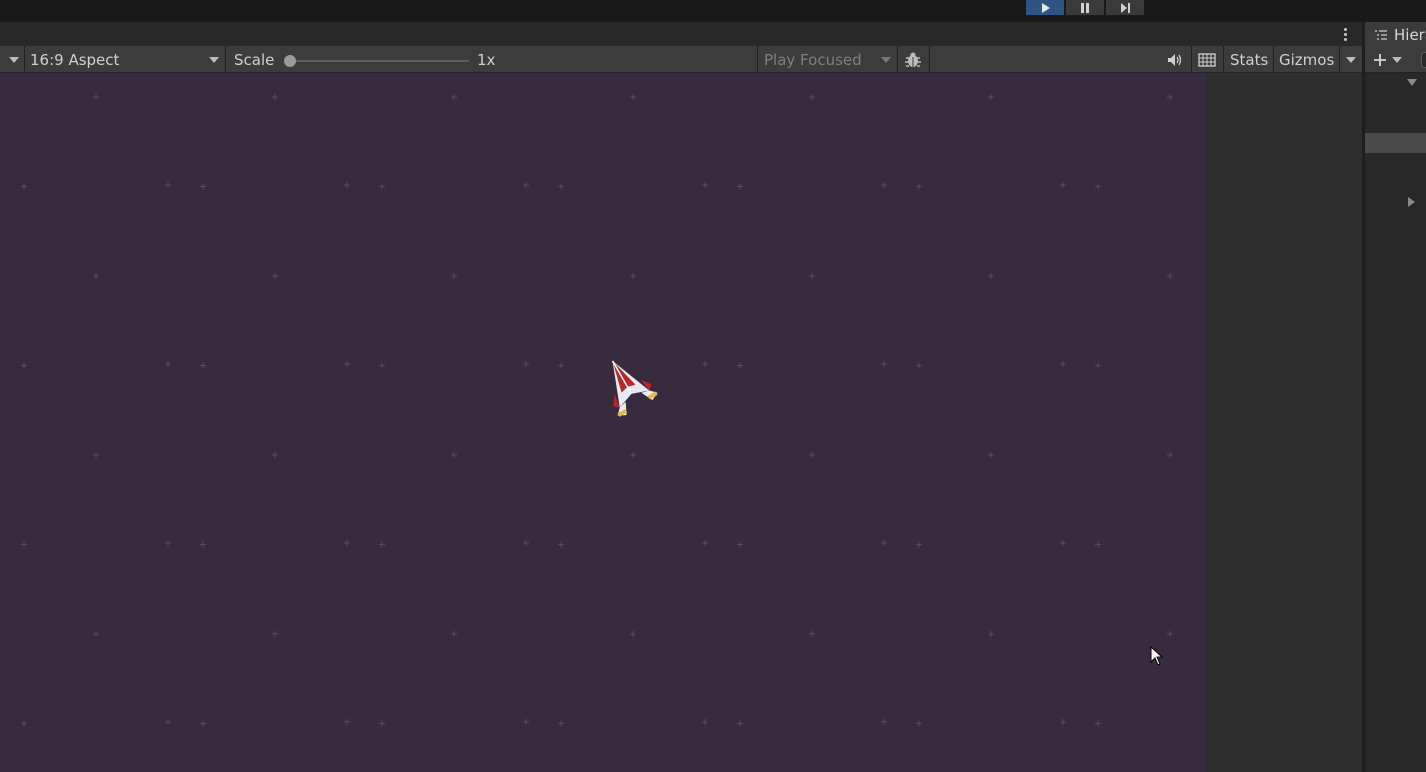  I want to click on spaceship-sprite, so click(634, 388).